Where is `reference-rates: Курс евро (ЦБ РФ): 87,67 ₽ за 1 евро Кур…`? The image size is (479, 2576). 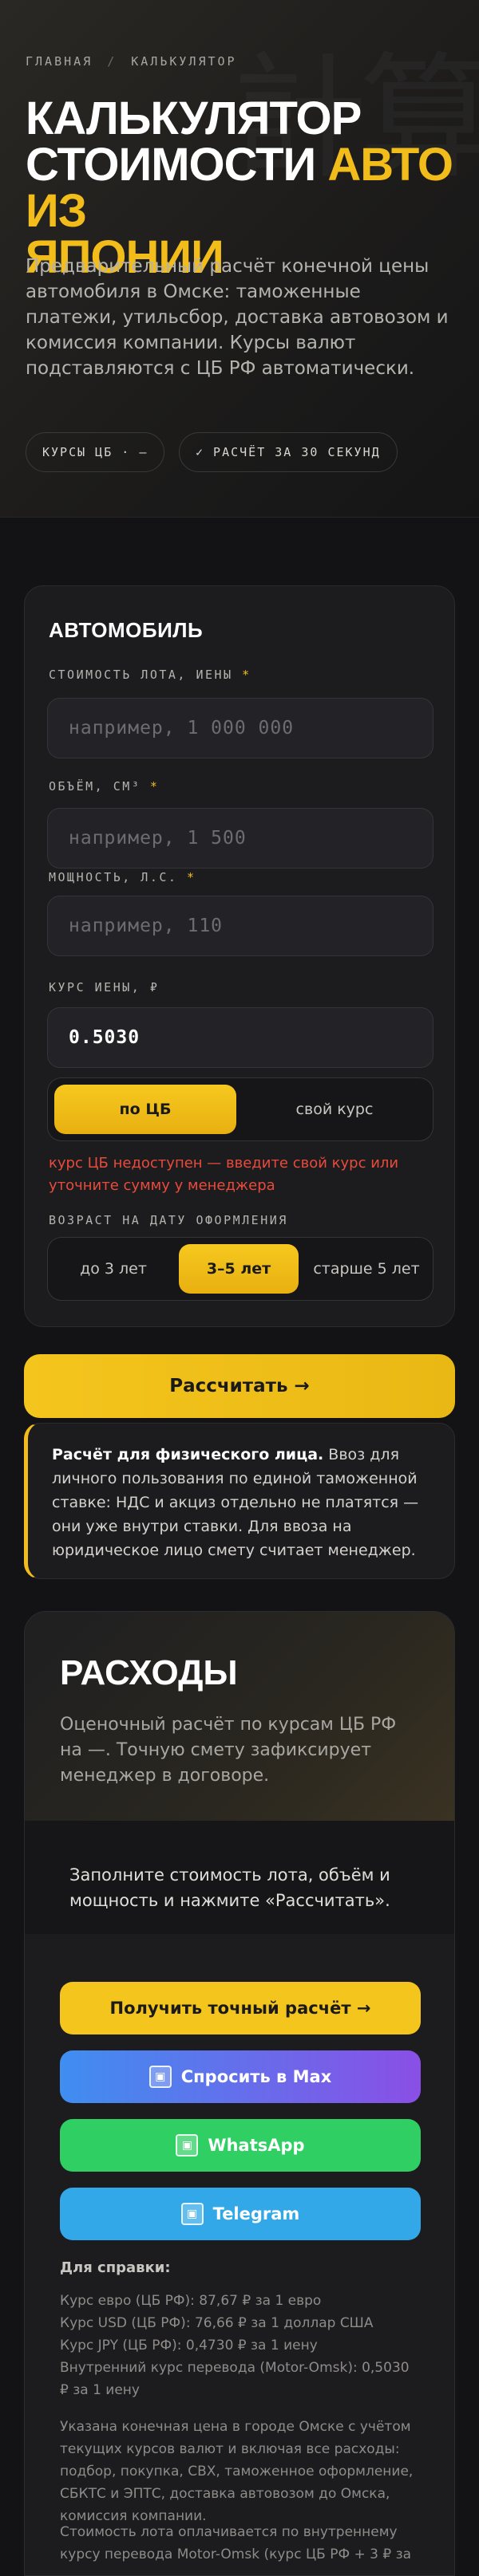 reference-rates: Курс евро (ЦБ РФ): 87,67 ₽ за 1 евро Кур… is located at coordinates (240, 2345).